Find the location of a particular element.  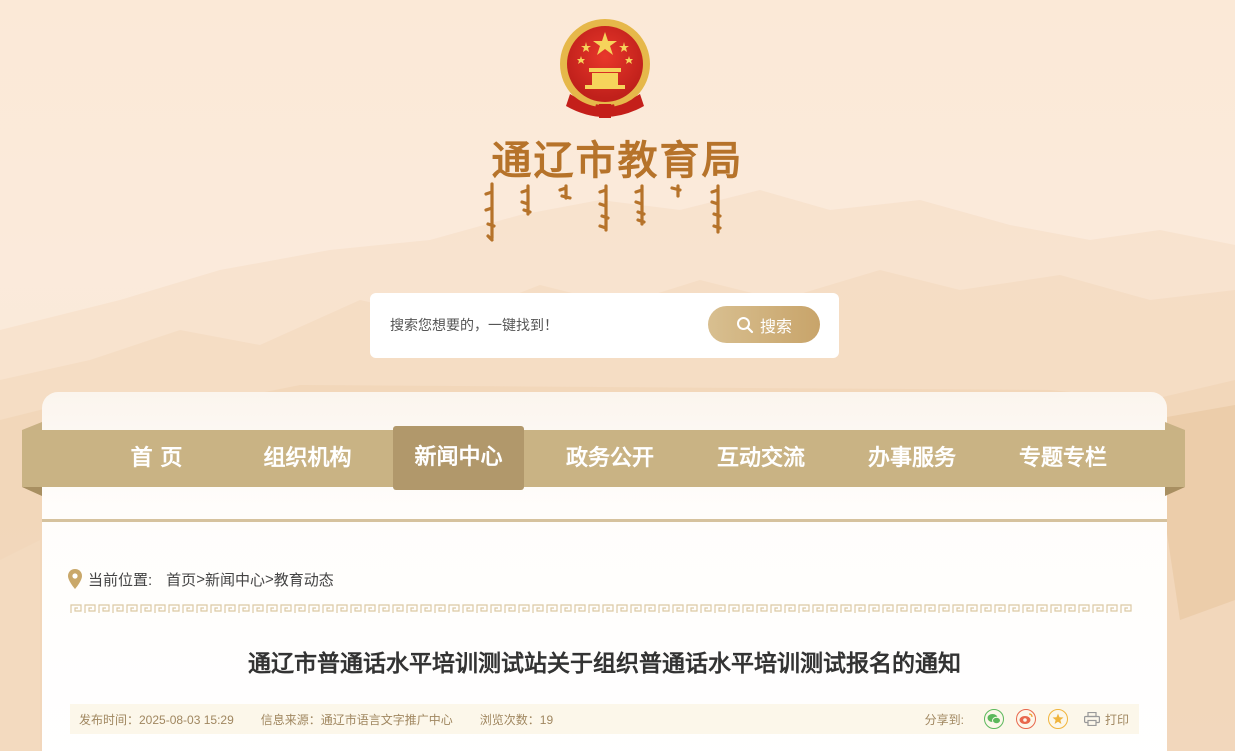

article-title: 通辽市普通话水平培训测试站关于组织普通话水平培训测试报名的通知 is located at coordinates (604, 664).